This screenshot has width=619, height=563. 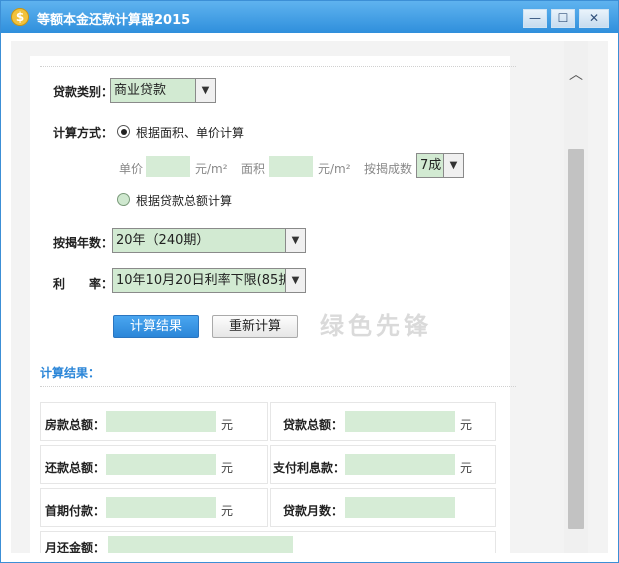 What do you see at coordinates (123, 131) in the screenshot?
I see `method-area-radio` at bounding box center [123, 131].